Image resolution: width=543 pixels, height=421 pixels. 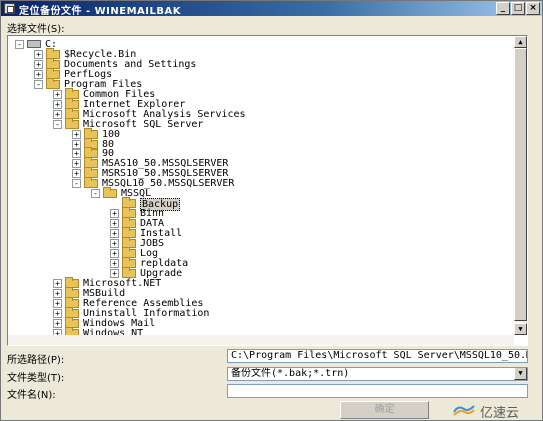 What do you see at coordinates (518, 8) in the screenshot?
I see `maximize-button: □` at bounding box center [518, 8].